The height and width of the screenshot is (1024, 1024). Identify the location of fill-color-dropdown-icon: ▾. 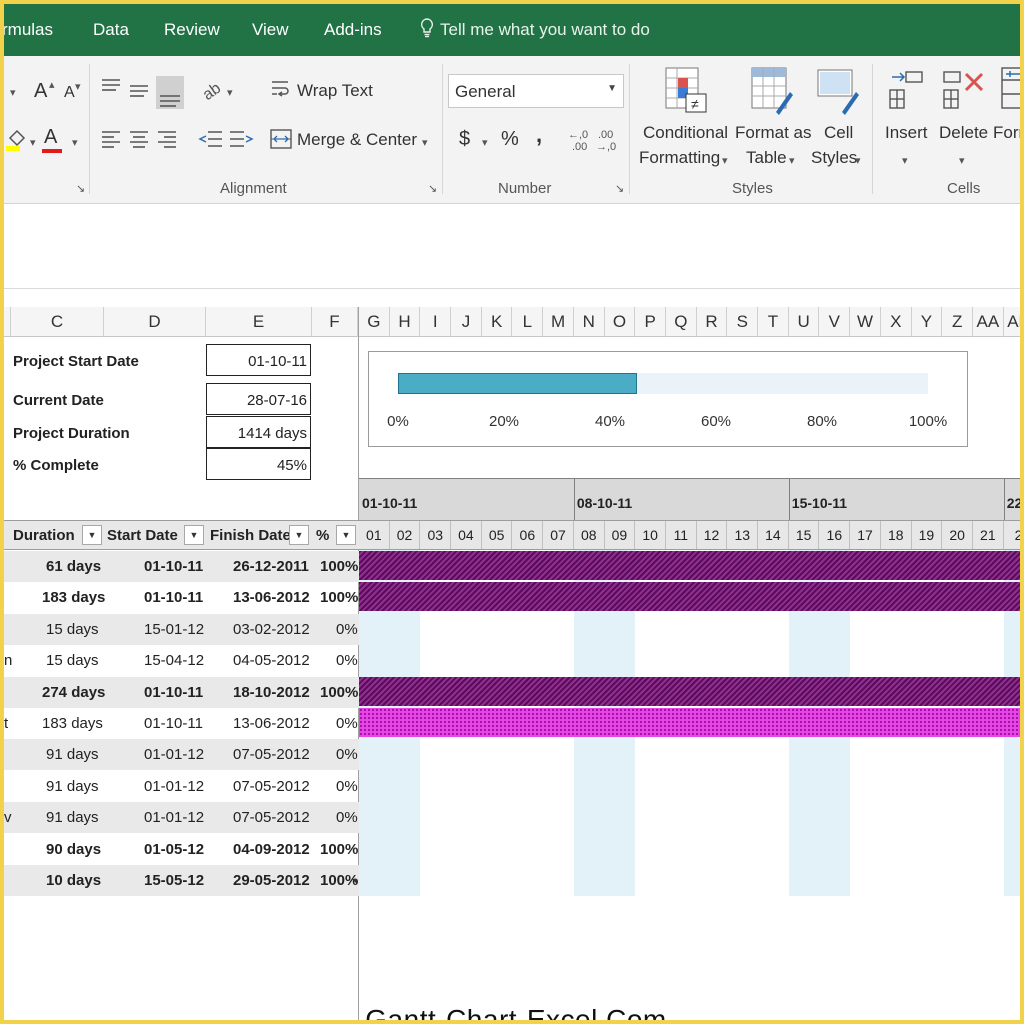
(33, 142).